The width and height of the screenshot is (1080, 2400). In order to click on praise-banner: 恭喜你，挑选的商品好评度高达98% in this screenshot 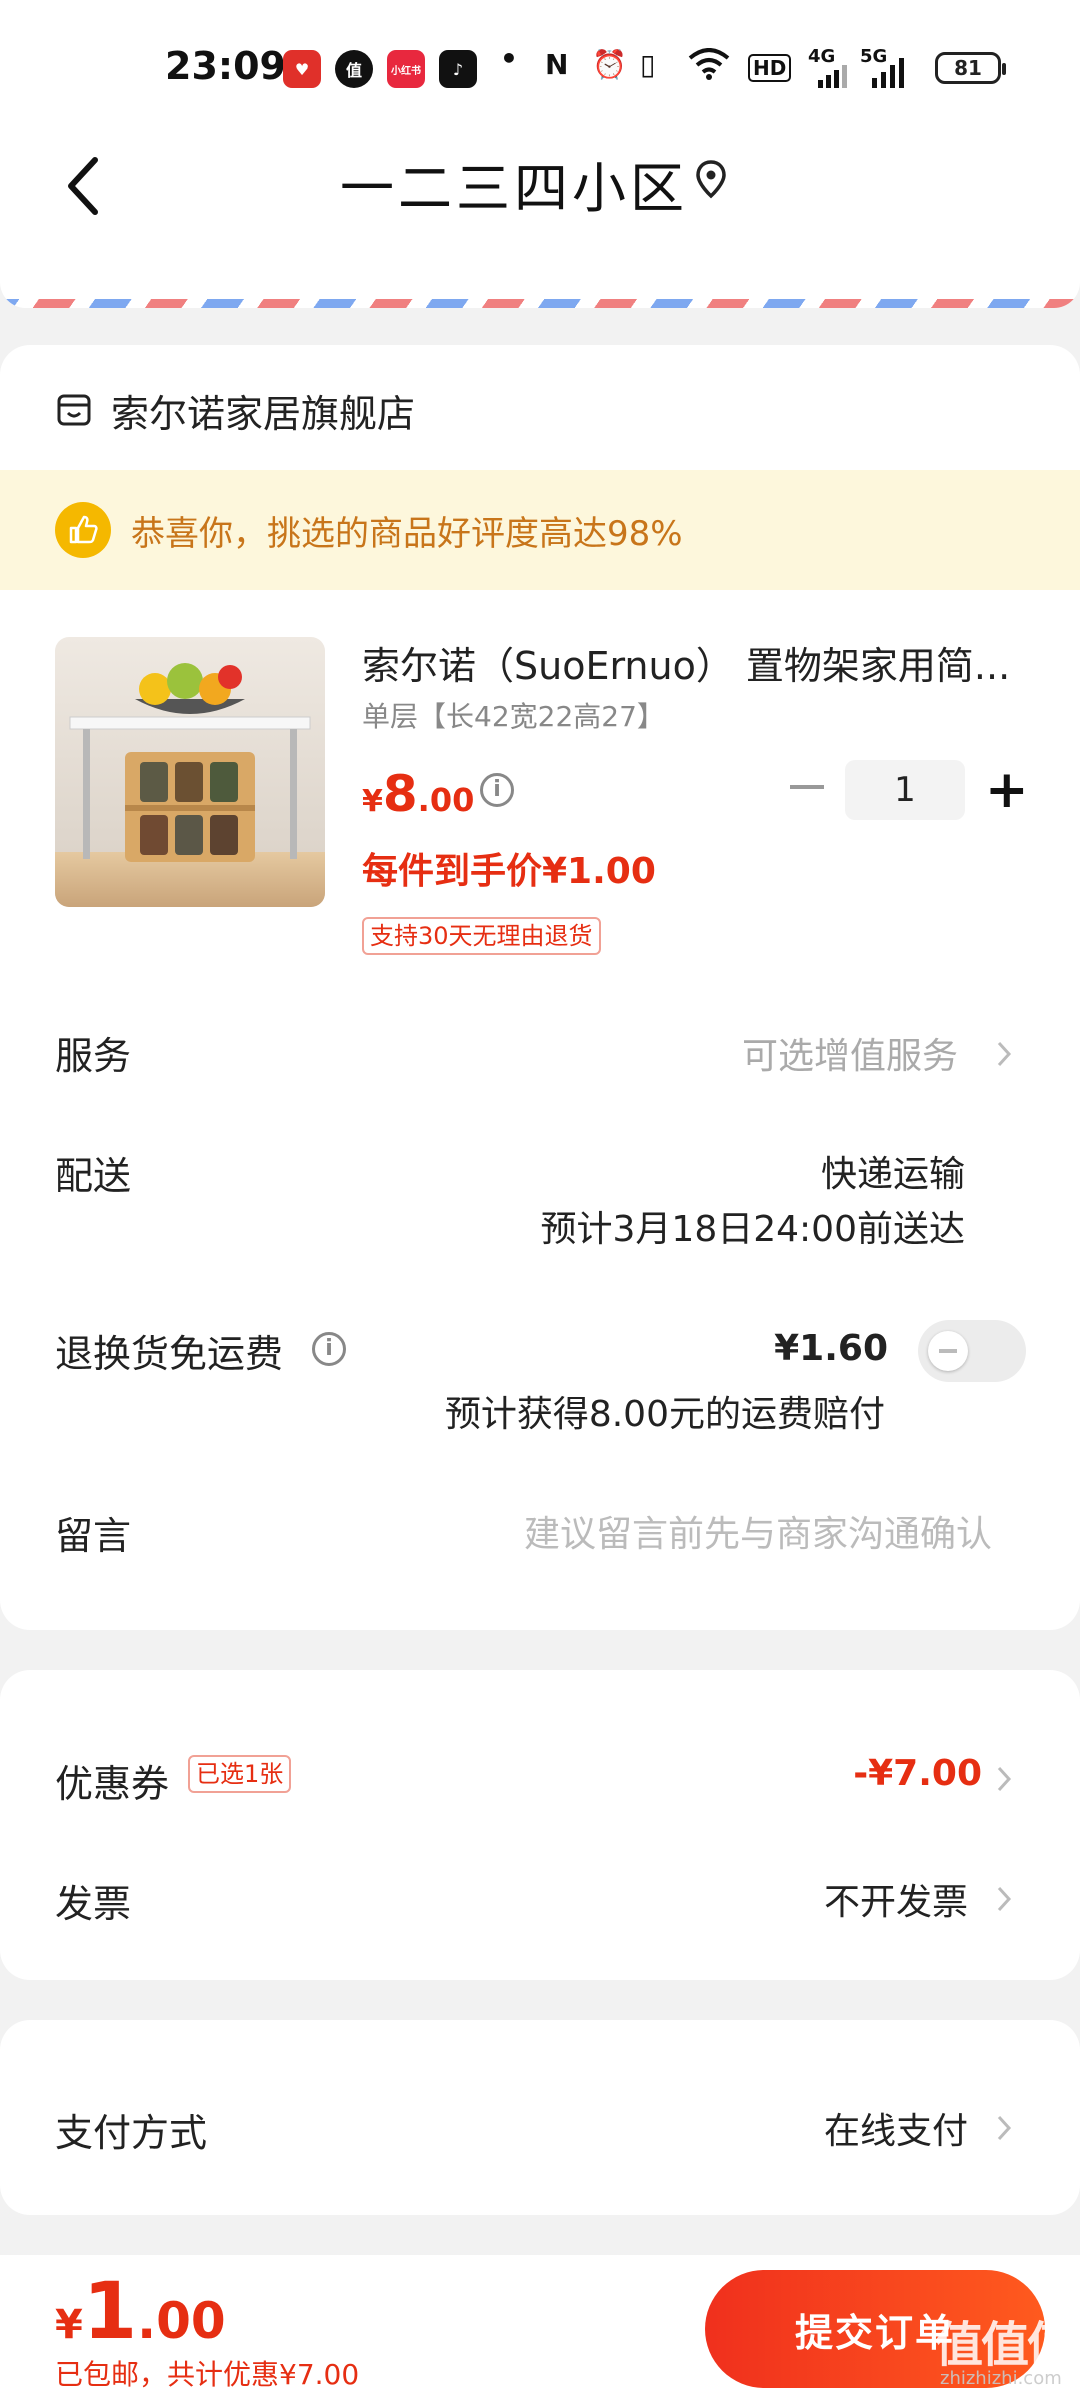, I will do `click(540, 530)`.